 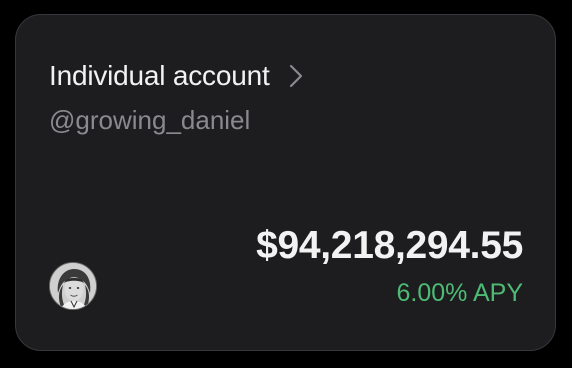 I want to click on account-title: Individual account, so click(x=159, y=75).